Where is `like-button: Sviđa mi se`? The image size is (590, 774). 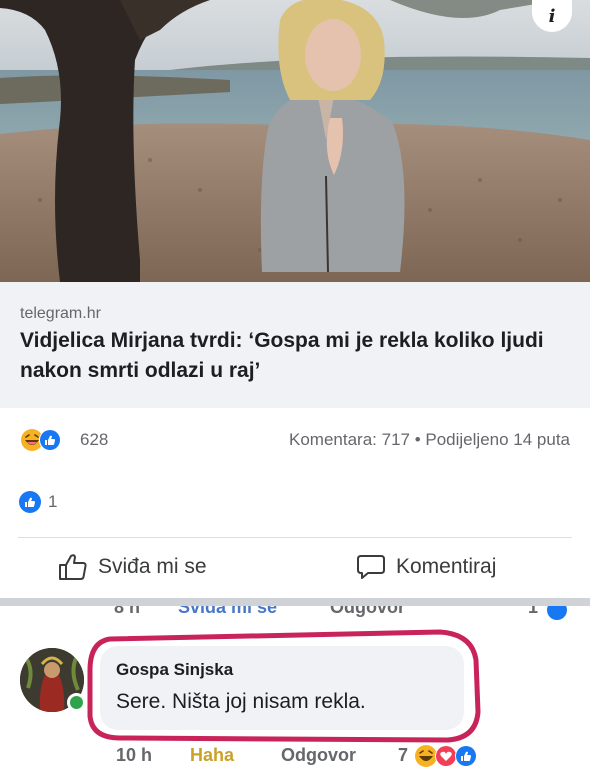 like-button: Sviđa mi se is located at coordinates (132, 567).